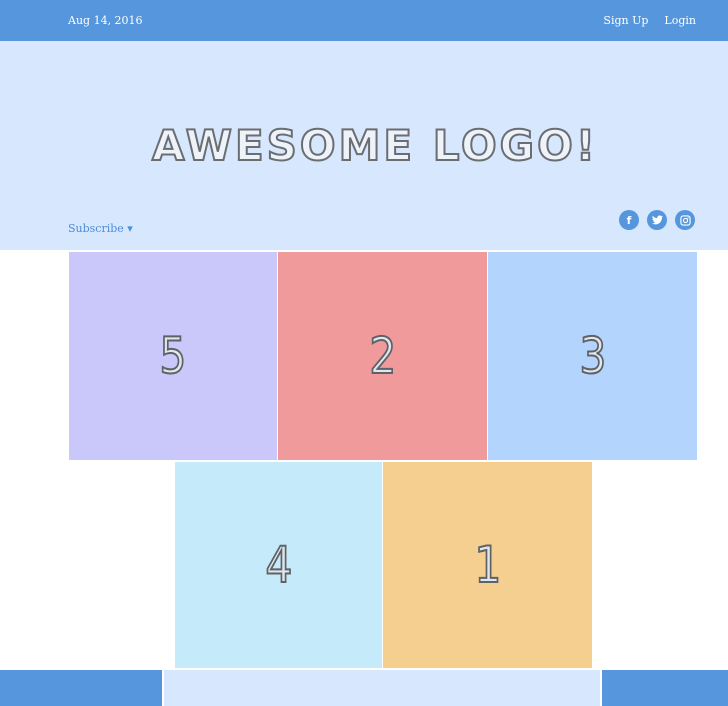 This screenshot has height=706, width=728. I want to click on twitter-bird-shape, so click(657, 220).